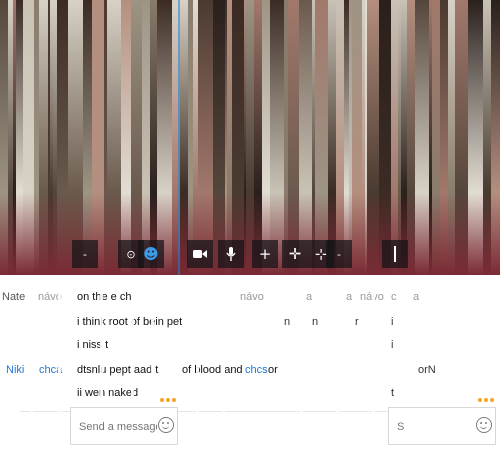 The width and height of the screenshot is (500, 452). What do you see at coordinates (393, 393) in the screenshot?
I see `message-fragment: t` at bounding box center [393, 393].